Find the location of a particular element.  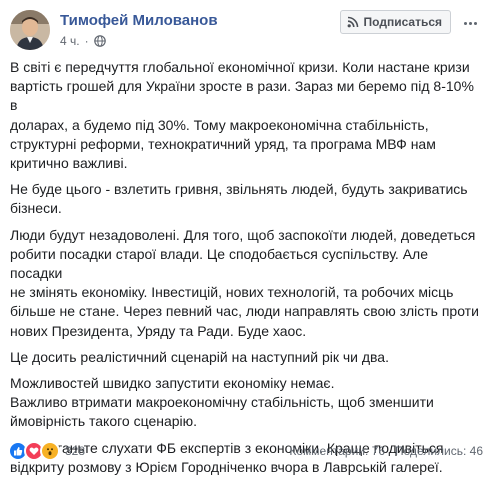

reactions-summary: 328 is located at coordinates (46, 451).